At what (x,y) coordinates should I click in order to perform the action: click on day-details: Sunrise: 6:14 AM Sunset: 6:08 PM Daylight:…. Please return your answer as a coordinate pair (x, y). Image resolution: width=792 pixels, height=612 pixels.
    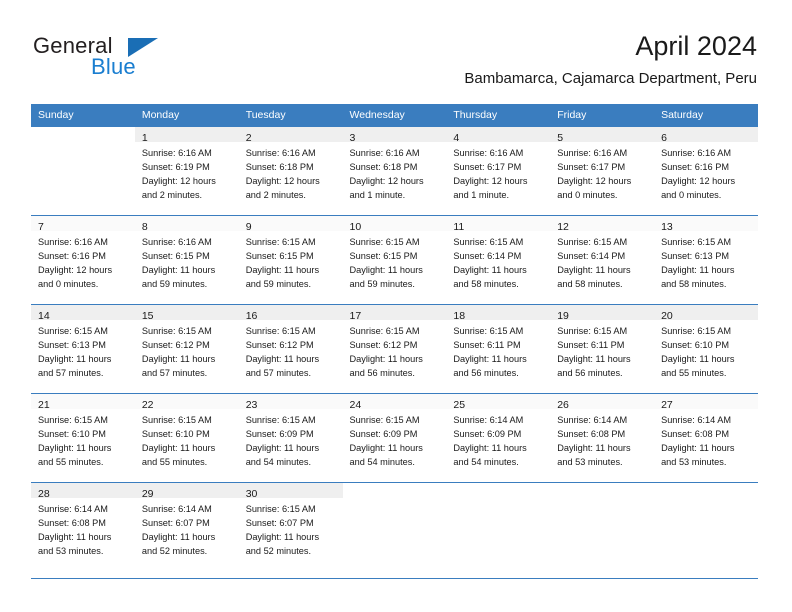
    Looking at the image, I should click on (602, 439).